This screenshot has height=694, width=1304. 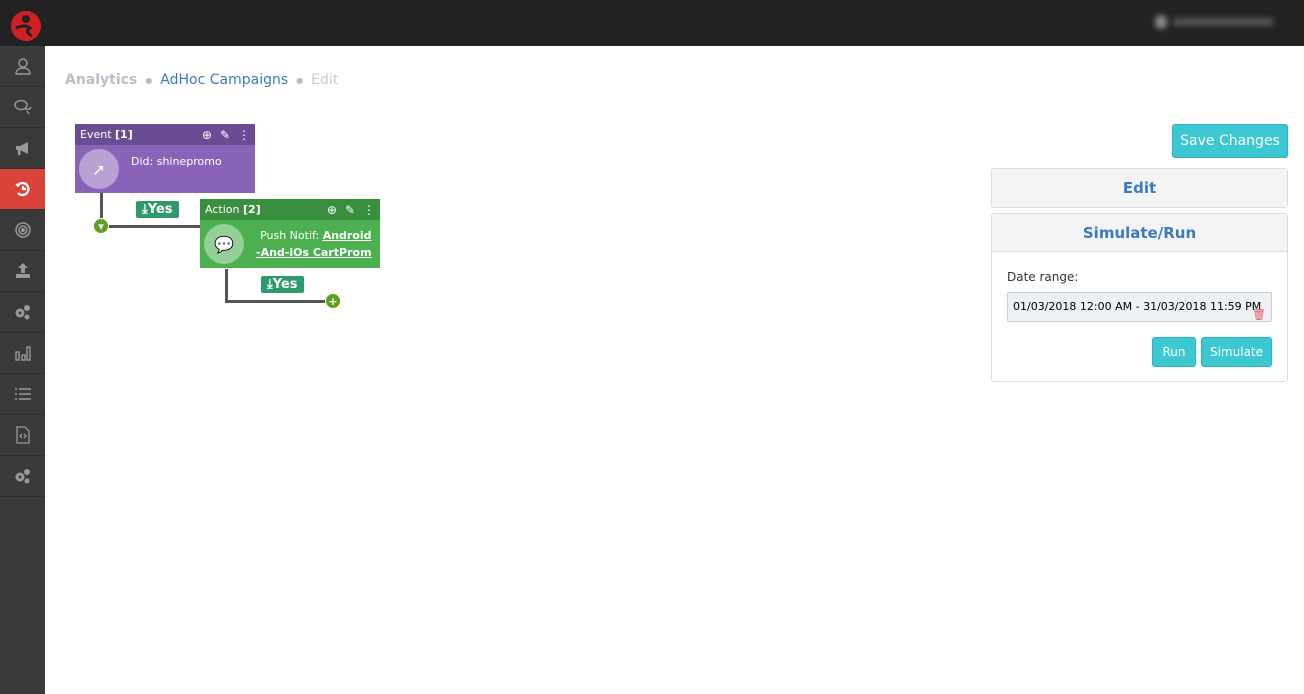 I want to click on breadcrumb: Analytics ● AdHoc Campaigns ● Edit, so click(x=201, y=80).